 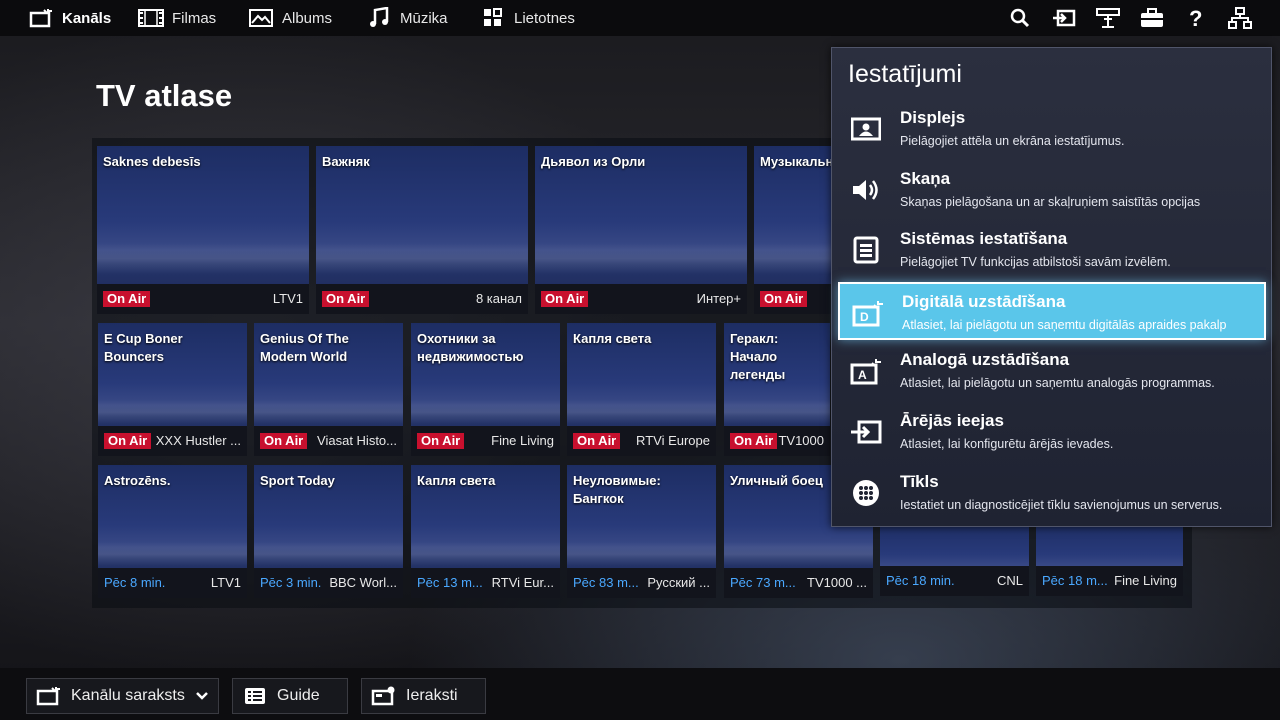 What do you see at coordinates (801, 440) in the screenshot?
I see `channel-name: TV1000` at bounding box center [801, 440].